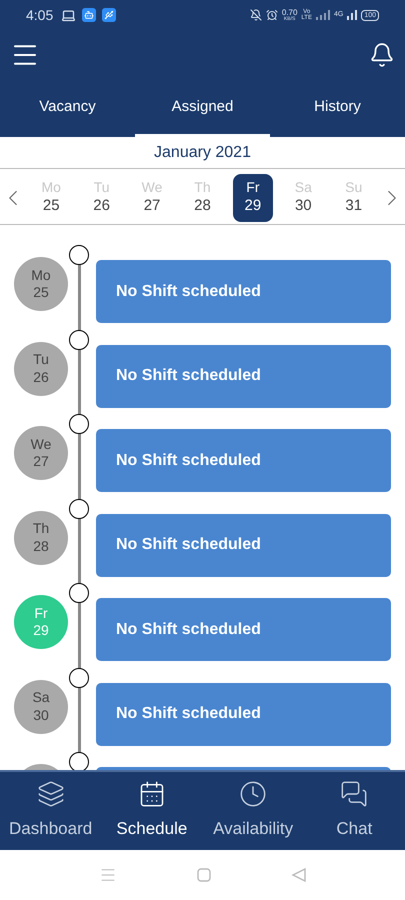  What do you see at coordinates (272, 15) in the screenshot?
I see `alarm-icon` at bounding box center [272, 15].